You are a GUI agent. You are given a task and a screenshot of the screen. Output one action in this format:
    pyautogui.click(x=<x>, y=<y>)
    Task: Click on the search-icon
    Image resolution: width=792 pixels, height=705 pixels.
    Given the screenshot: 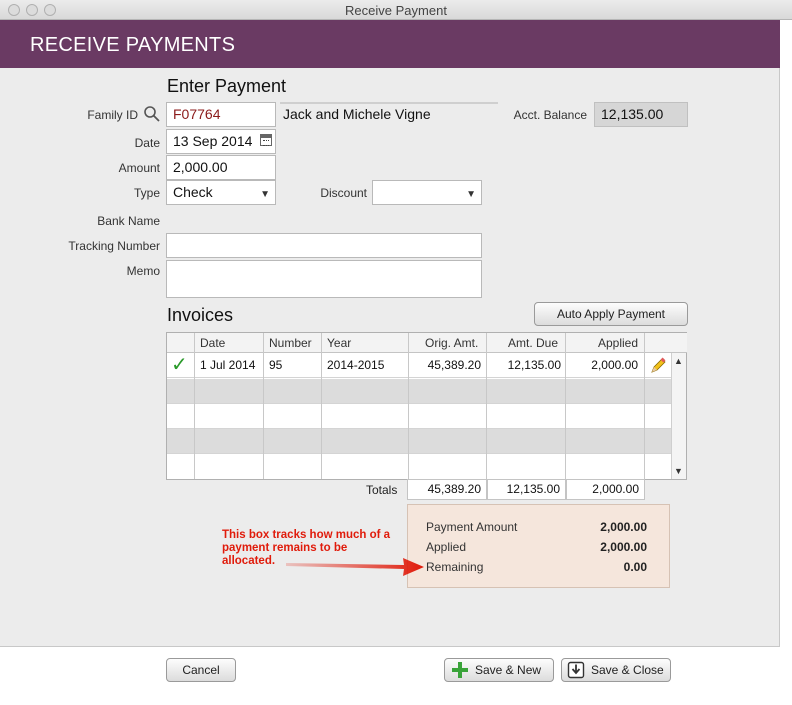 What is the action you would take?
    pyautogui.click(x=152, y=114)
    